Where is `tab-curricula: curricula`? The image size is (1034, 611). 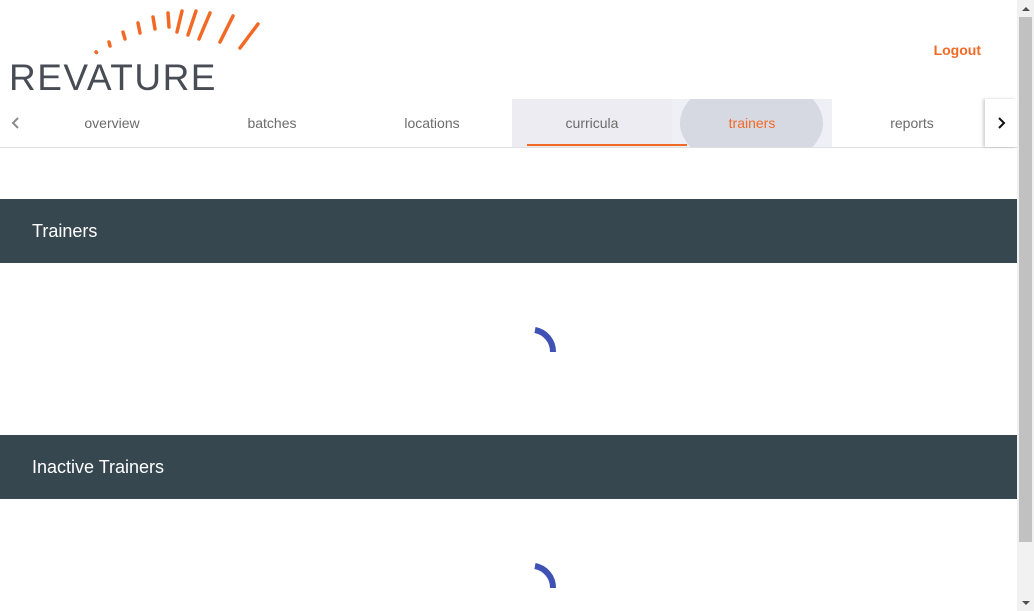 tab-curricula: curricula is located at coordinates (592, 123).